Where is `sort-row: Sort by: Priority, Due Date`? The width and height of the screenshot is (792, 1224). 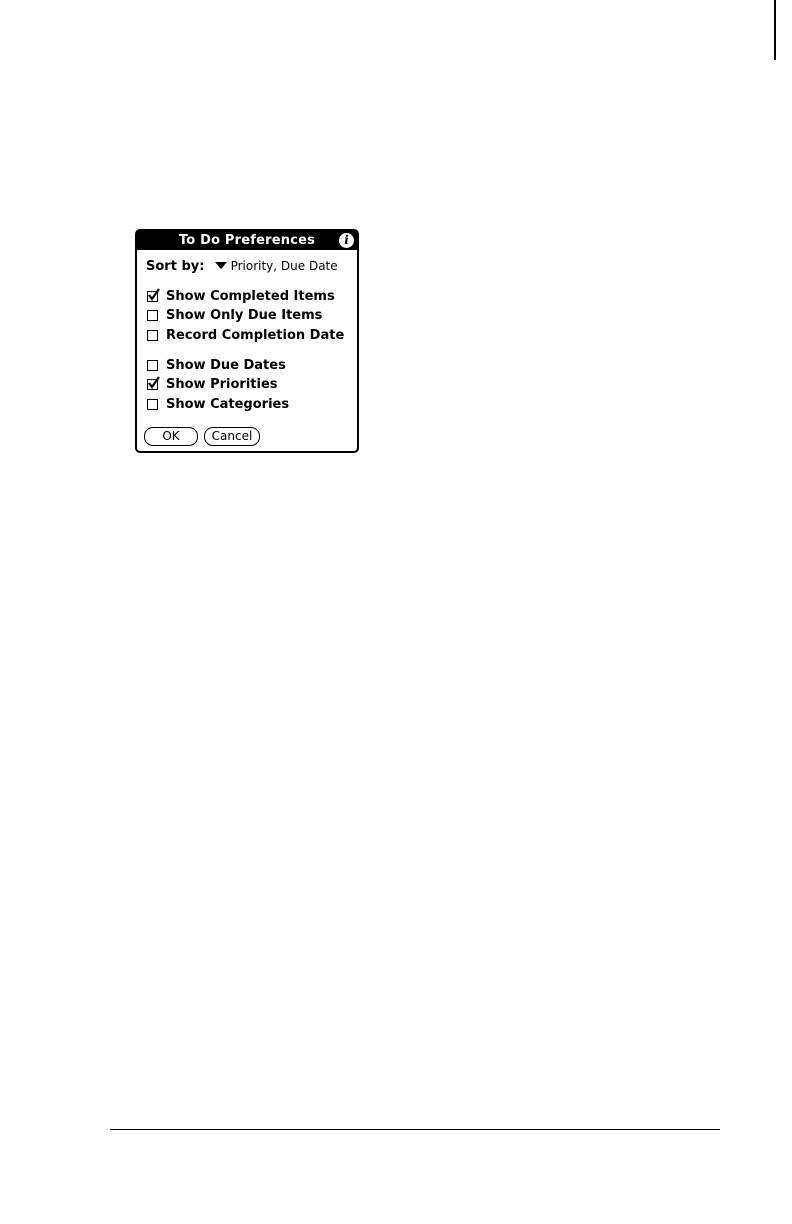
sort-row: Sort by: Priority, Due Date is located at coordinates (242, 266).